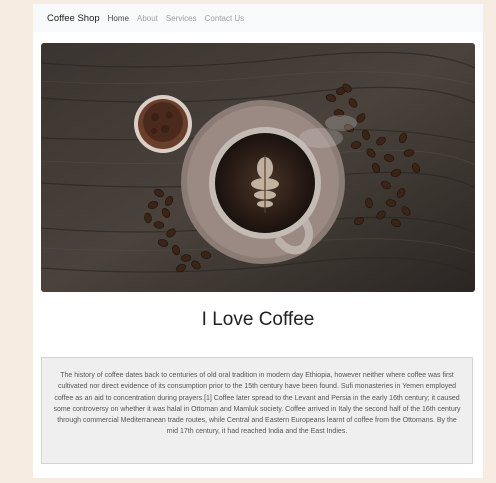 This screenshot has height=483, width=496. Describe the element at coordinates (163, 124) in the screenshot. I see `muffin` at that location.